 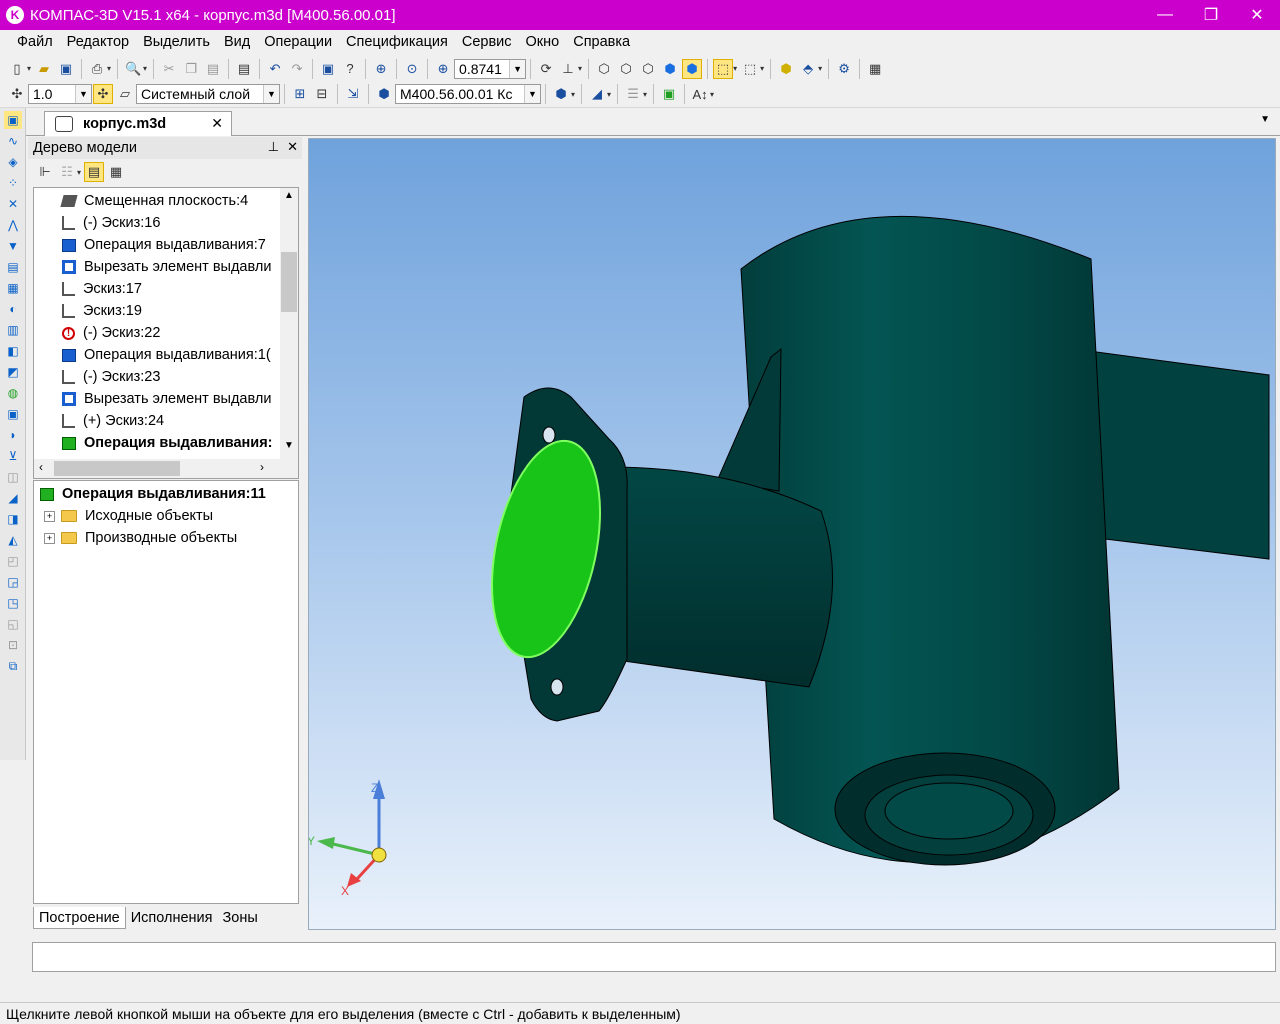 I want to click on tree-horizontal-scrollbar: ‹ ›, so click(x=166, y=468).